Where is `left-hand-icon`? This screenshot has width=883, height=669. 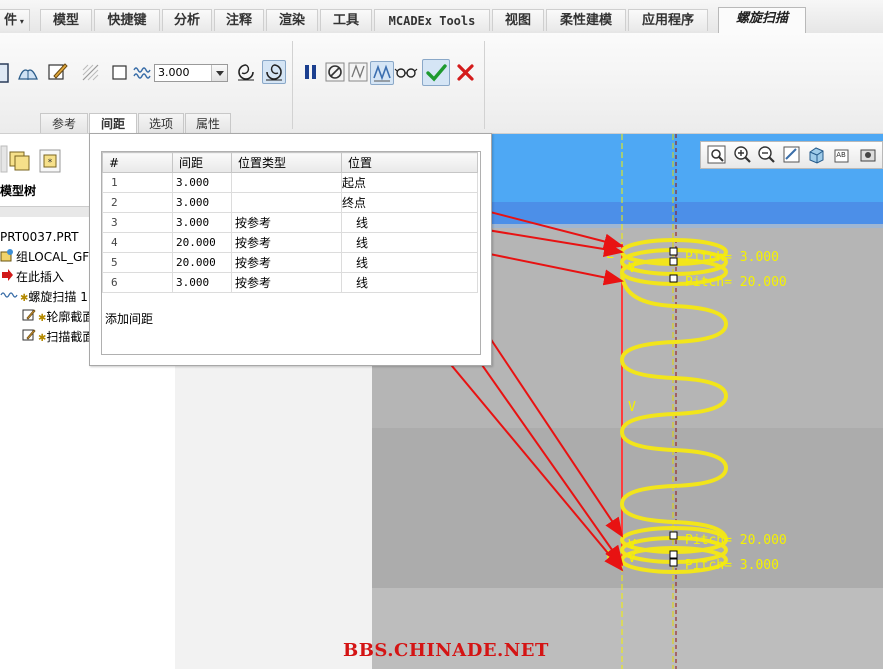
left-hand-icon is located at coordinates (246, 72).